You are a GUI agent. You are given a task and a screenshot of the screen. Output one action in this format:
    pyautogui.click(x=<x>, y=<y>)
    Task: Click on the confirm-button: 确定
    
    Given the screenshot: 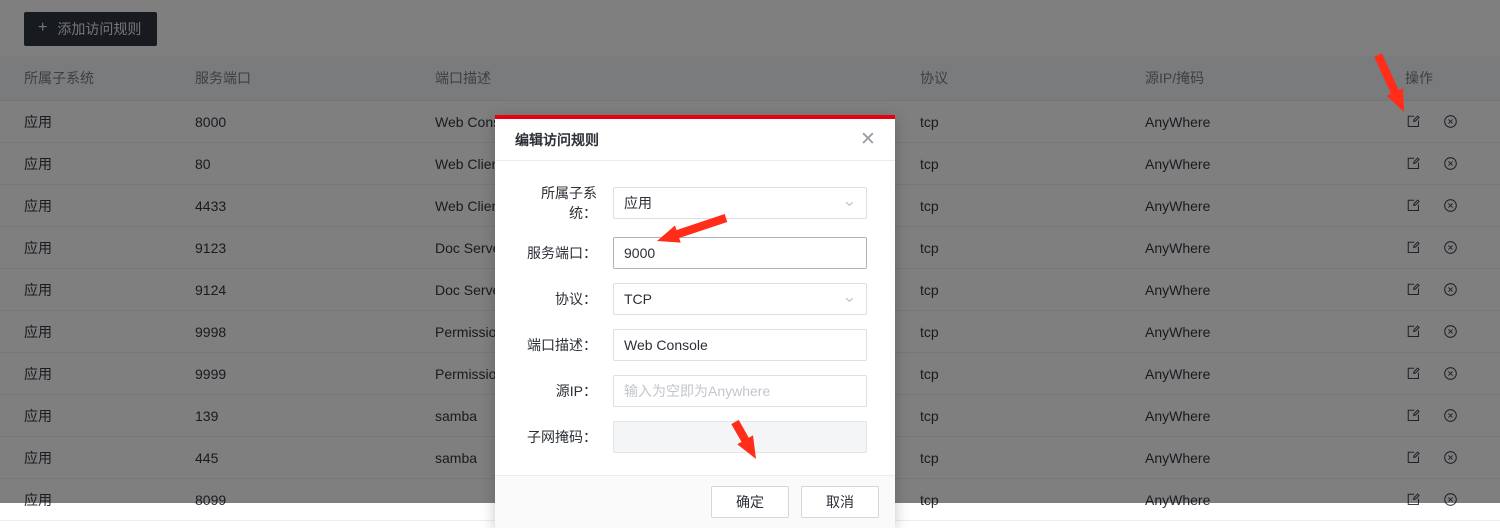 What is the action you would take?
    pyautogui.click(x=750, y=502)
    